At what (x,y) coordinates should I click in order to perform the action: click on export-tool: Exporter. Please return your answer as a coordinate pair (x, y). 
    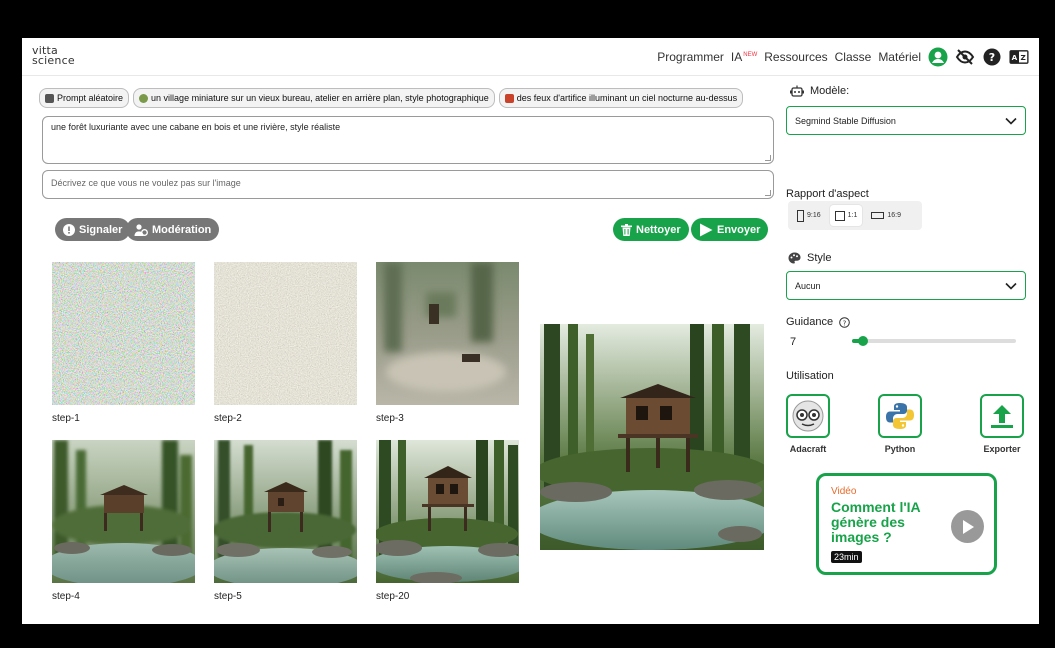
    Looking at the image, I should click on (1002, 424).